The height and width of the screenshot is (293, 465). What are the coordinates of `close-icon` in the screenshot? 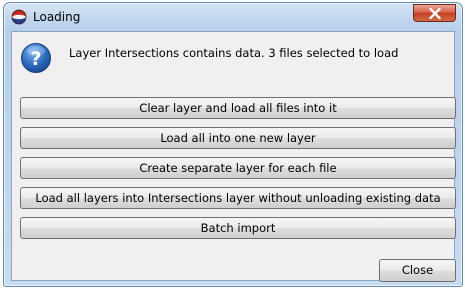 It's located at (435, 13).